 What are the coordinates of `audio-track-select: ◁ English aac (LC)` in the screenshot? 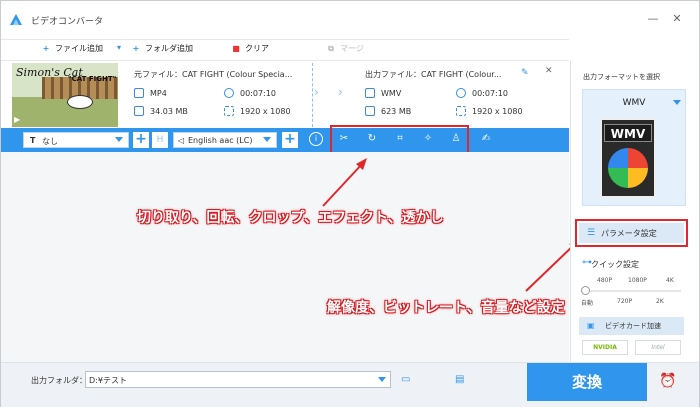 It's located at (225, 140).